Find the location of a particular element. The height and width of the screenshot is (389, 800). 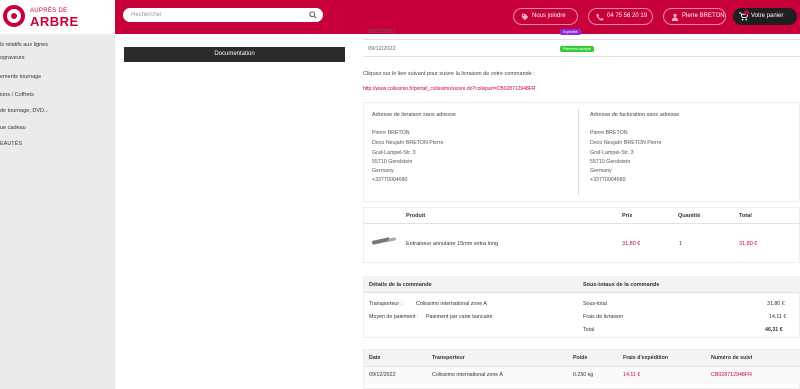

detail-label: Transporteur : is located at coordinates (386, 304).